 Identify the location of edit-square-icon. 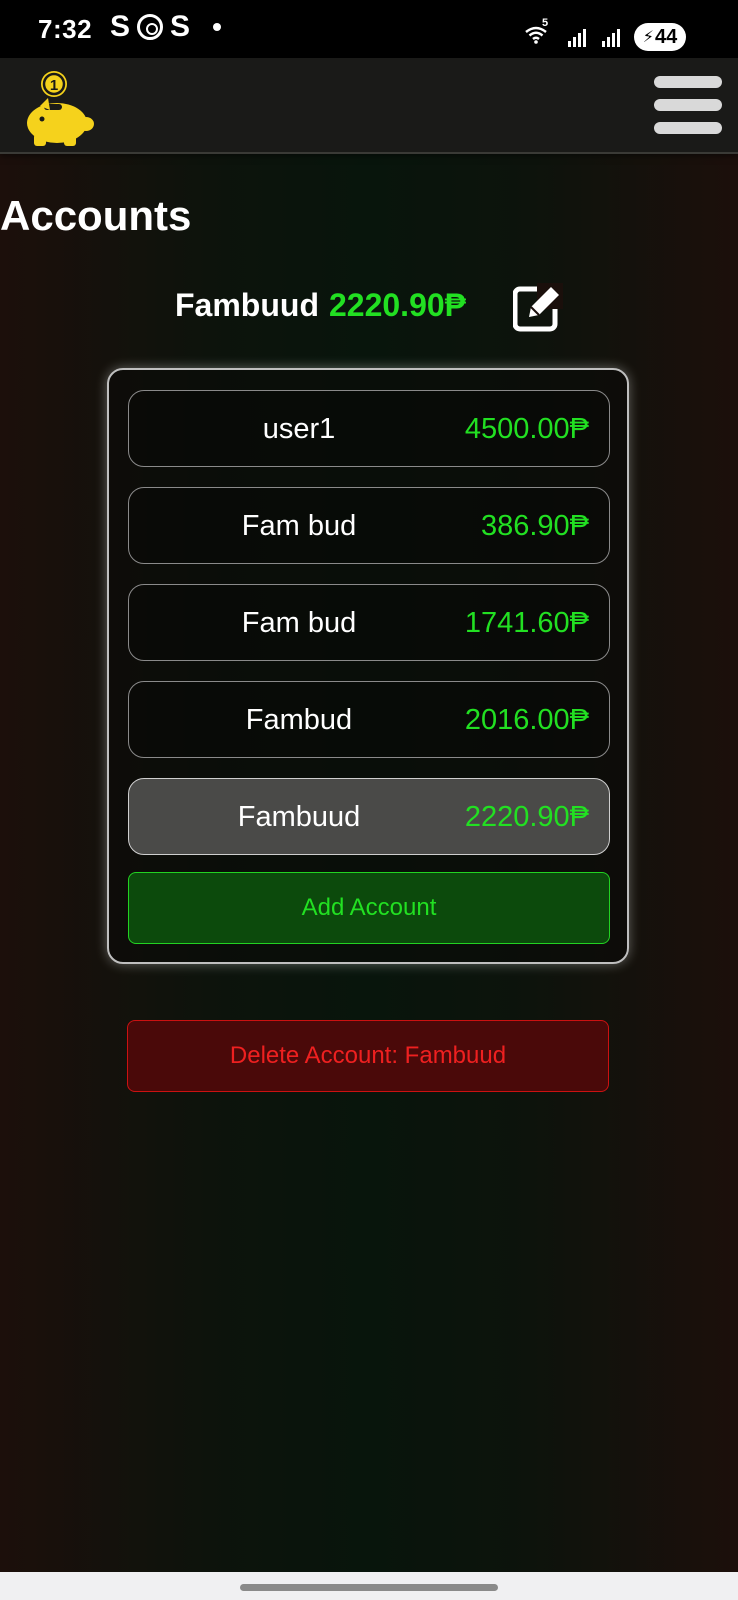
(538, 308).